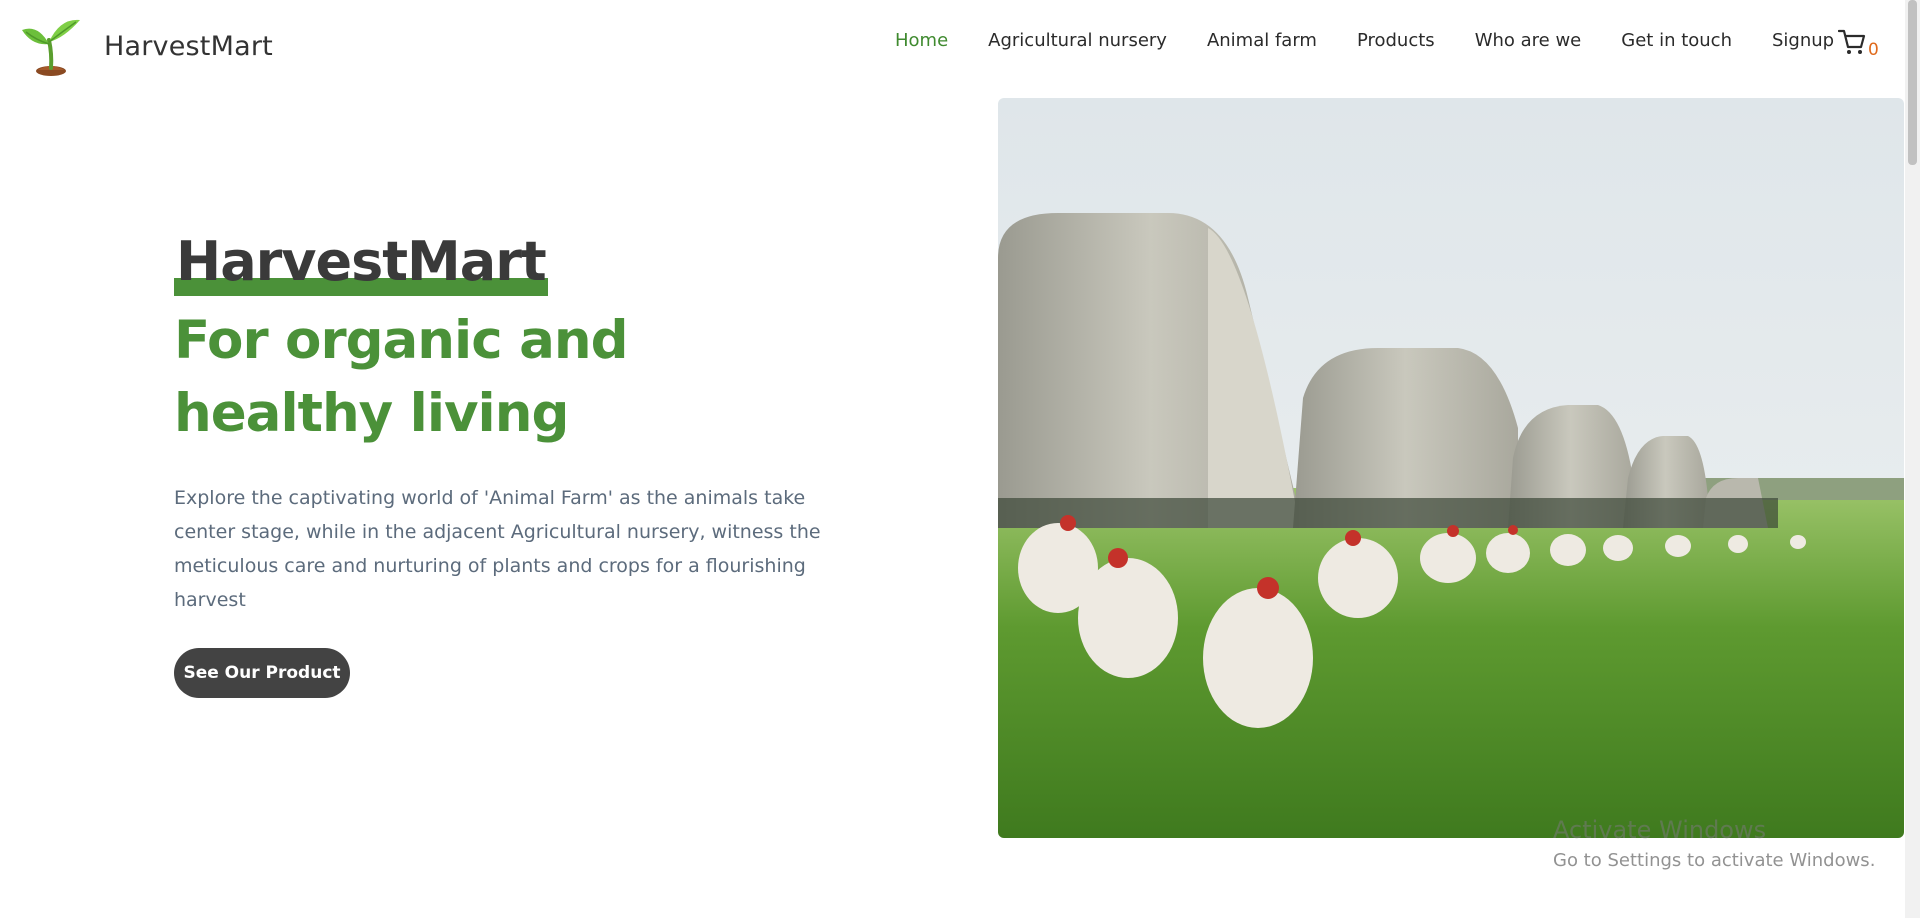  Describe the element at coordinates (1528, 40) in the screenshot. I see `nav-who-are-we: Who are we` at that location.